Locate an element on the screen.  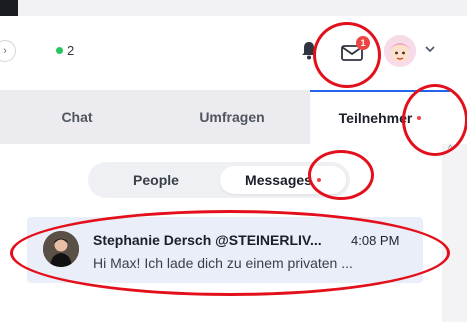
sender-avatar-image is located at coordinates (61, 249).